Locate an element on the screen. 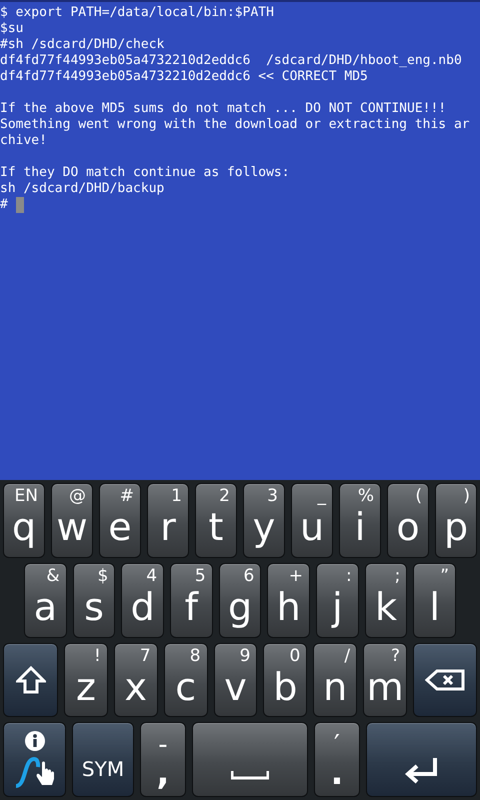 This screenshot has width=480, height=800. terminal-line: df4fd77f44993eb05a4732210d2eddc6 /sdcard/DHD/hboot_eng.nb0 is located at coordinates (231, 61).